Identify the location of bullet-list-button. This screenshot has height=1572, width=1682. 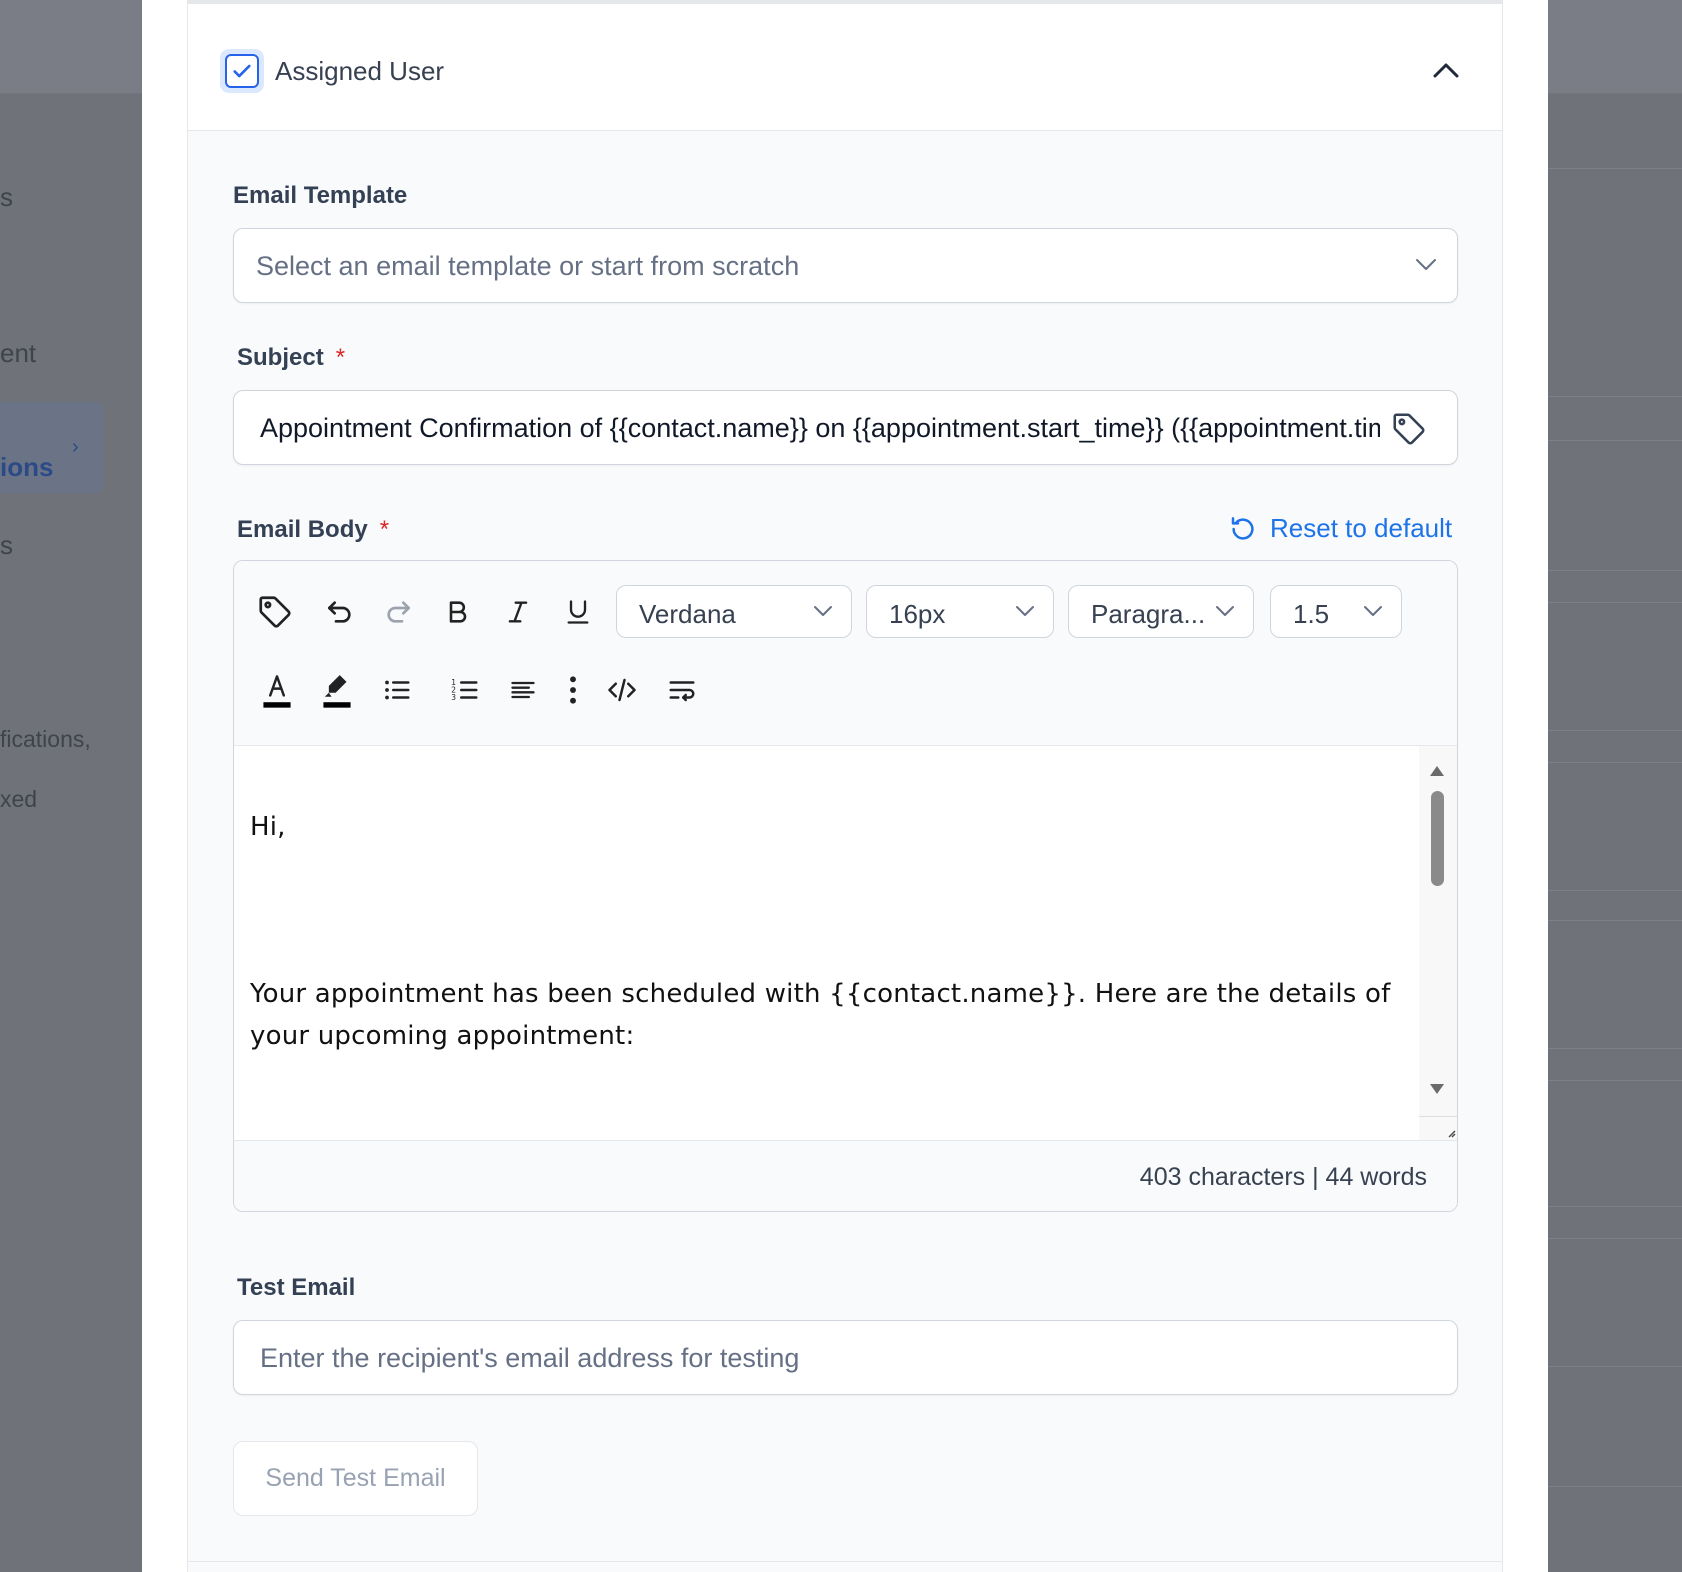
(397, 690).